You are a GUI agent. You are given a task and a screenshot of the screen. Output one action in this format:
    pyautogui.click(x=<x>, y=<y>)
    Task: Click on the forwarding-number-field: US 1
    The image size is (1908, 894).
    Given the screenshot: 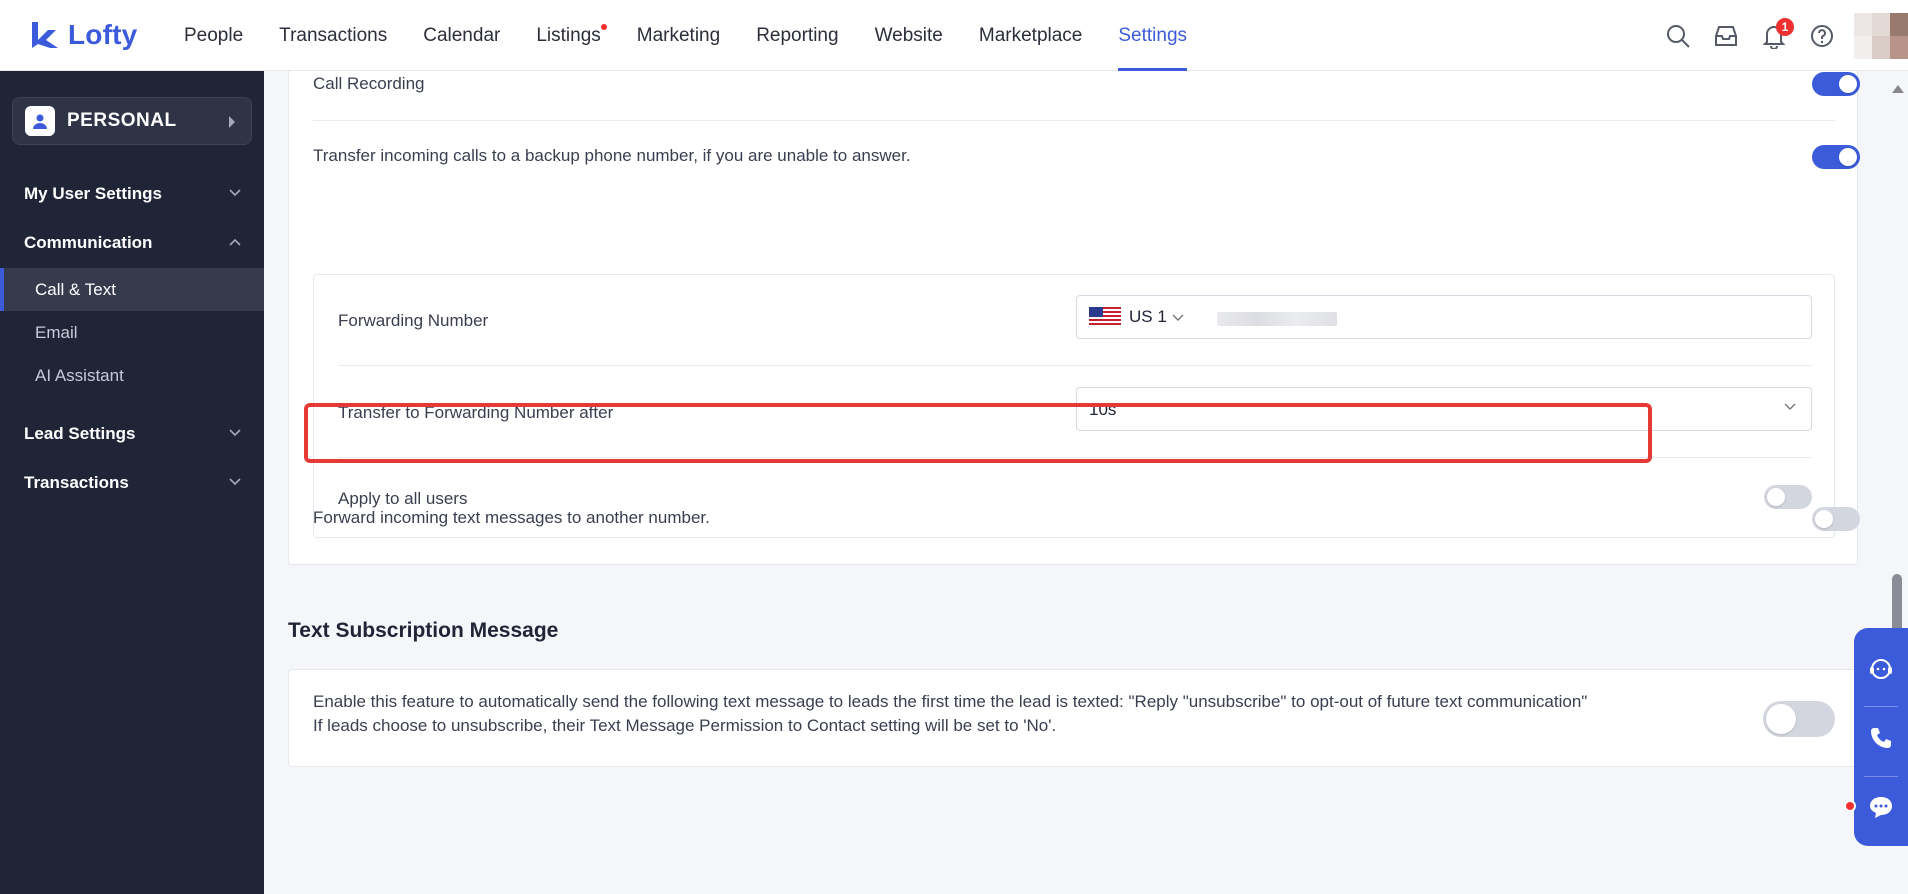 What is the action you would take?
    pyautogui.click(x=1444, y=317)
    